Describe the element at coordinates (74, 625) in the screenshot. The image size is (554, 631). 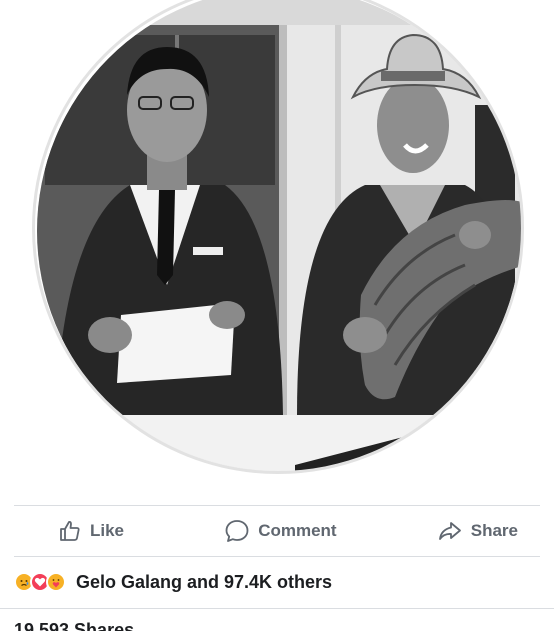
I see `shares-count: 19,593 Shares` at that location.